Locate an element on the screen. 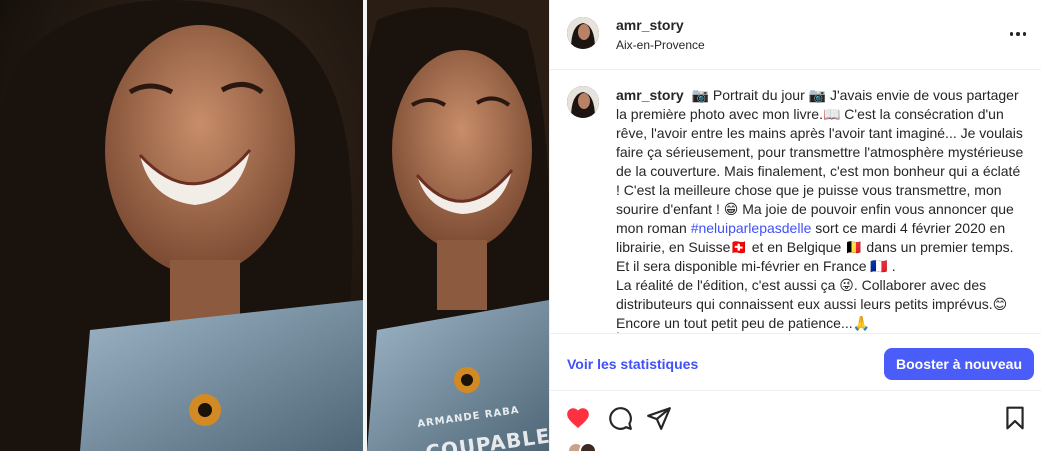 Image resolution: width=1041 pixels, height=451 pixels. liked-by-avatars is located at coordinates (587, 446).